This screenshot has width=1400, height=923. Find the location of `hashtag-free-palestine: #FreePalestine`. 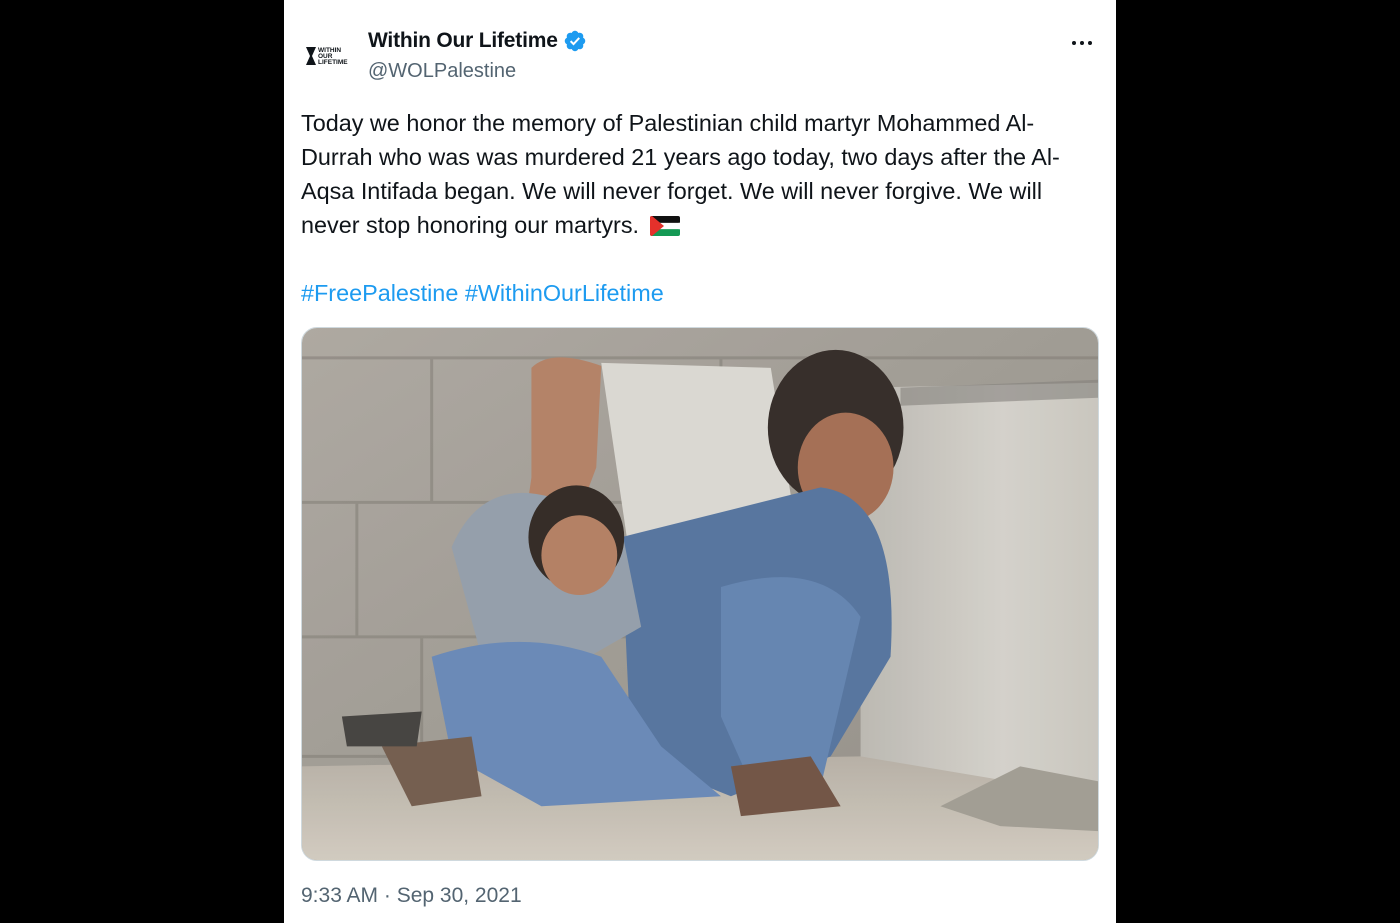

hashtag-free-palestine: #FreePalestine is located at coordinates (379, 293).